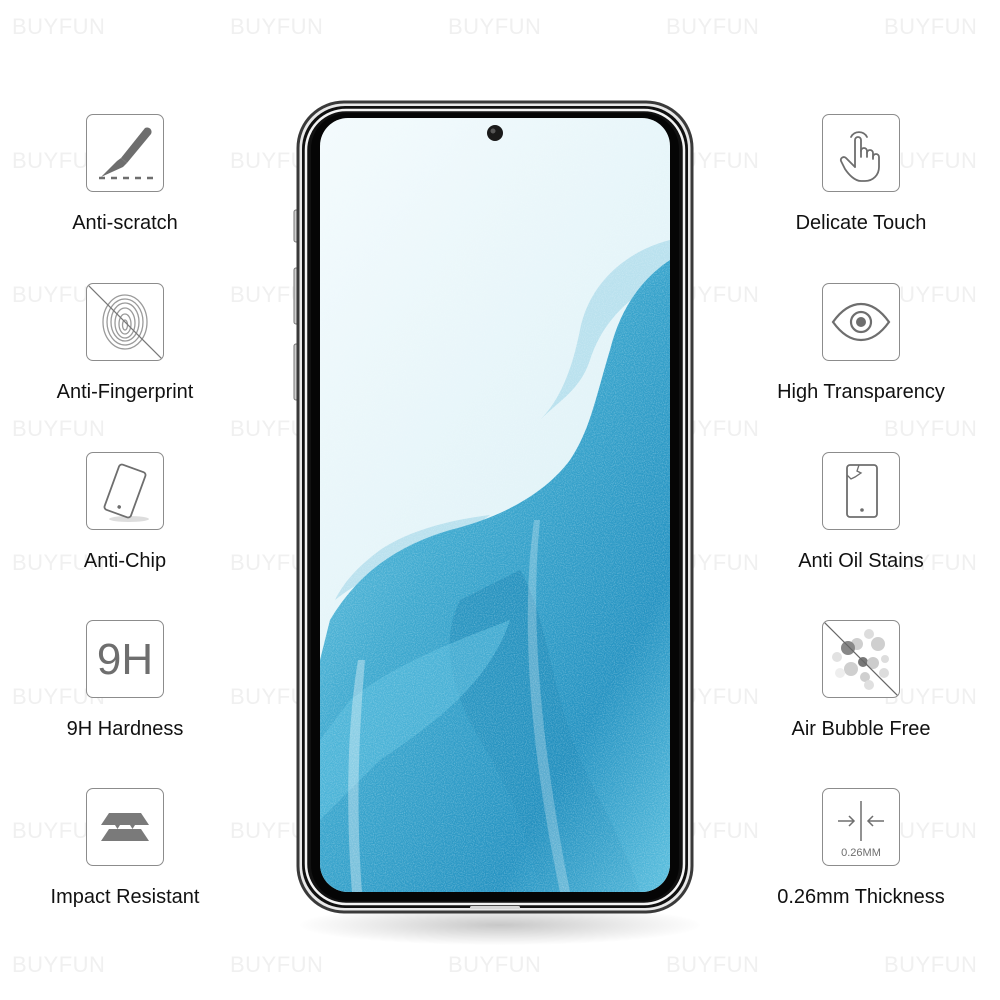 This screenshot has height=1000, width=1000. Describe the element at coordinates (861, 223) in the screenshot. I see `feature-label: Delicate Touch` at that location.